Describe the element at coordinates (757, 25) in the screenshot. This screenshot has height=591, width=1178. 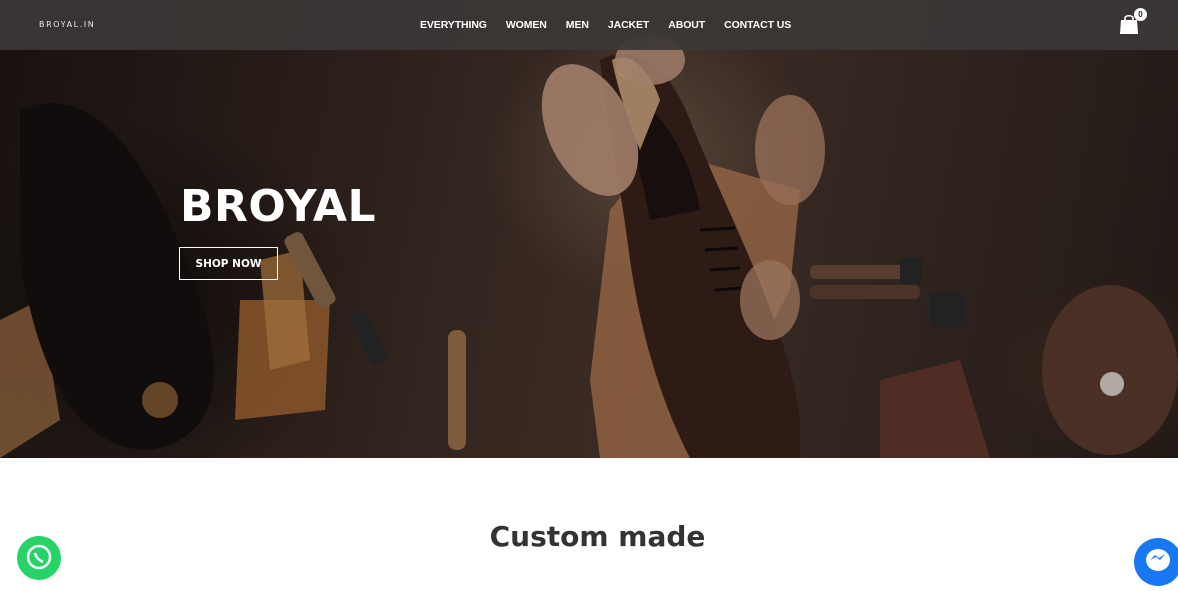
I see `nav-contact-us: CONTACT US` at that location.